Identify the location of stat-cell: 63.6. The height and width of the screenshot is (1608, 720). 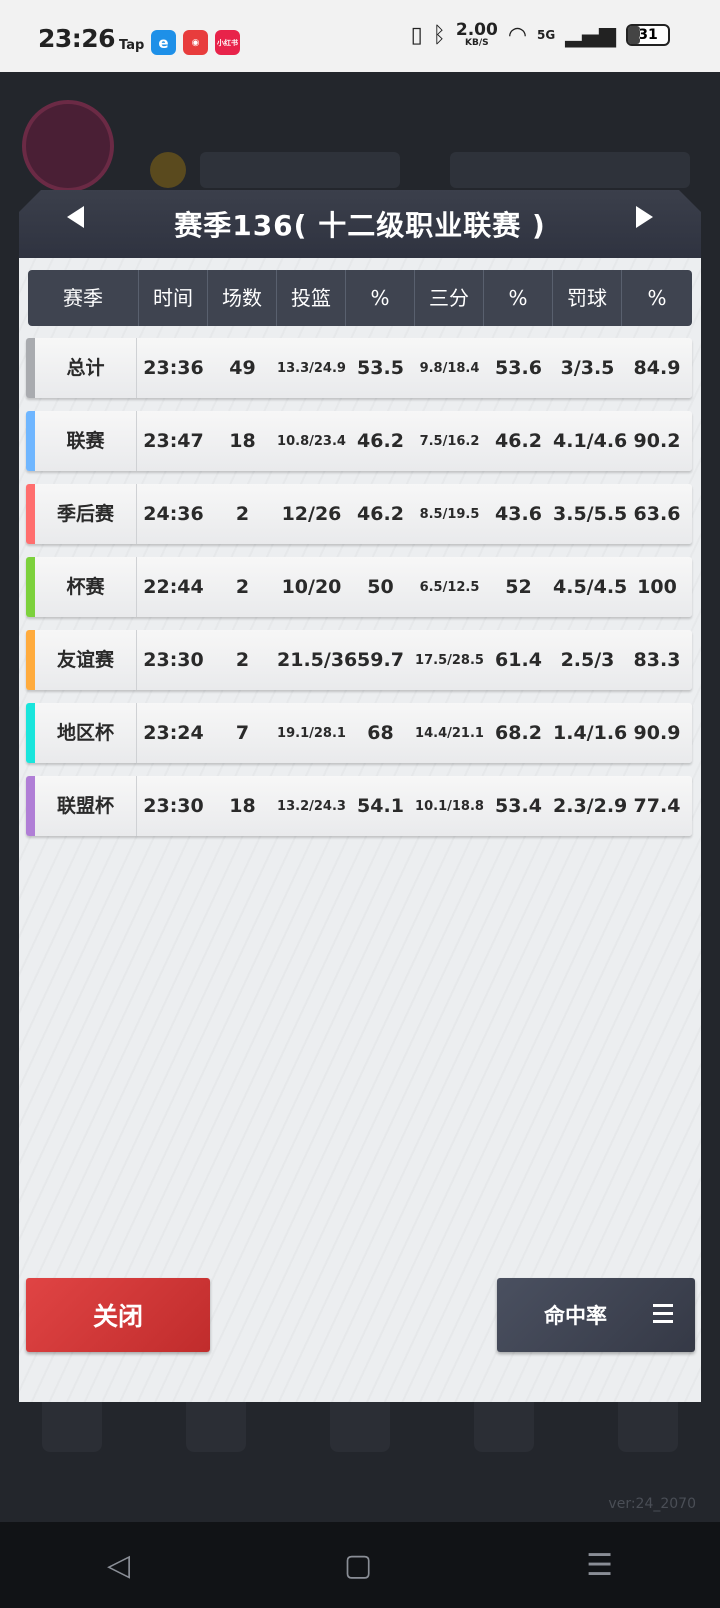
(657, 514).